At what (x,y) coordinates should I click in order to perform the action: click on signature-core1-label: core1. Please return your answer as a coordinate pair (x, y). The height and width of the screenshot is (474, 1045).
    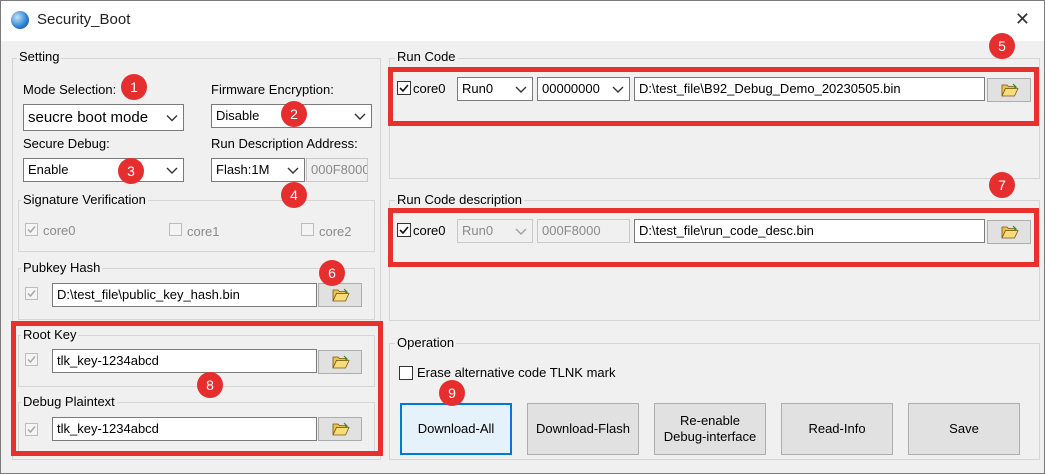
    Looking at the image, I should click on (203, 231).